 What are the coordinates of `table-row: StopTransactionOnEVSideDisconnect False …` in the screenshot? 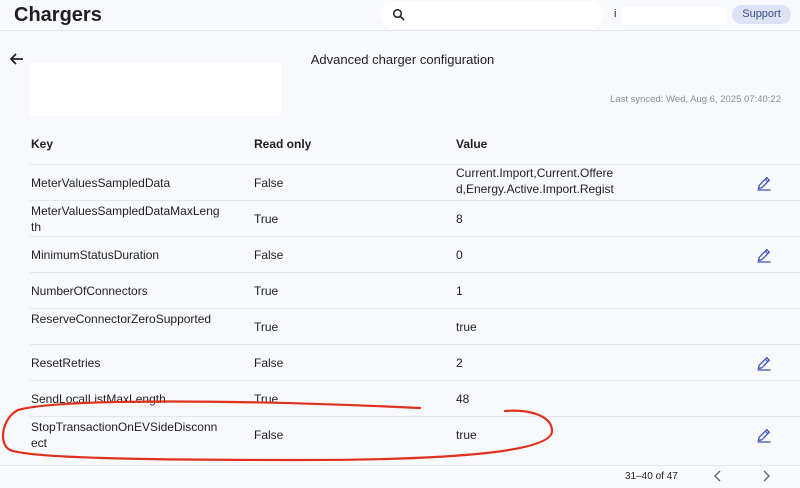 It's located at (415, 434).